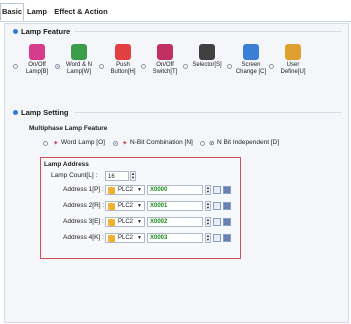 The width and height of the screenshot is (351, 324). I want to click on lamp-count-label: Lamp Count[L] :, so click(74, 175).